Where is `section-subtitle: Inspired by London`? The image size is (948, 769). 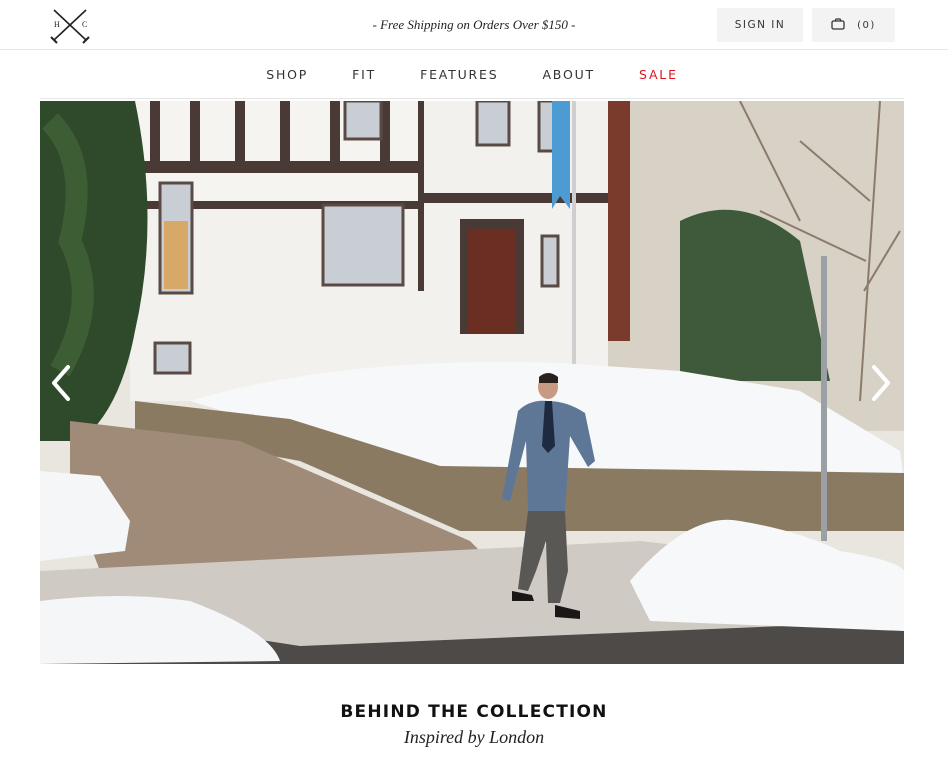 section-subtitle: Inspired by London is located at coordinates (474, 737).